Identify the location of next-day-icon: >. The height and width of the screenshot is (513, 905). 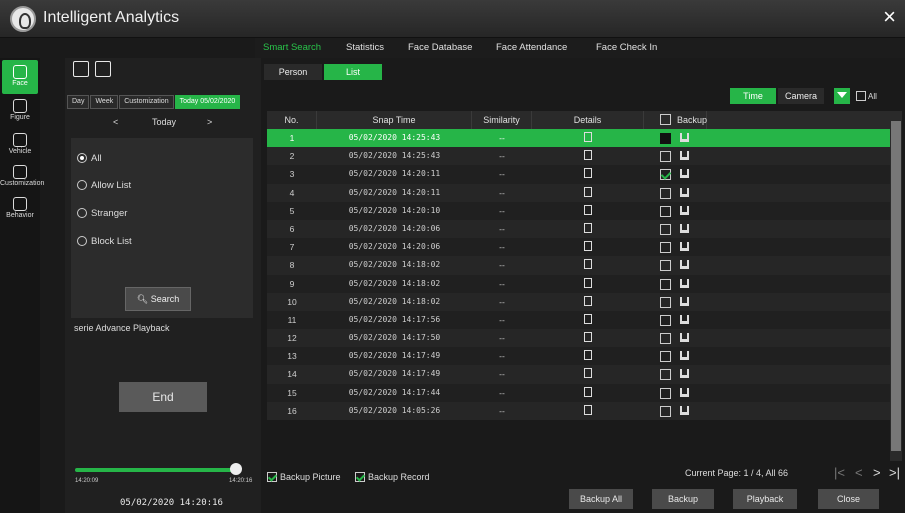
(209, 122).